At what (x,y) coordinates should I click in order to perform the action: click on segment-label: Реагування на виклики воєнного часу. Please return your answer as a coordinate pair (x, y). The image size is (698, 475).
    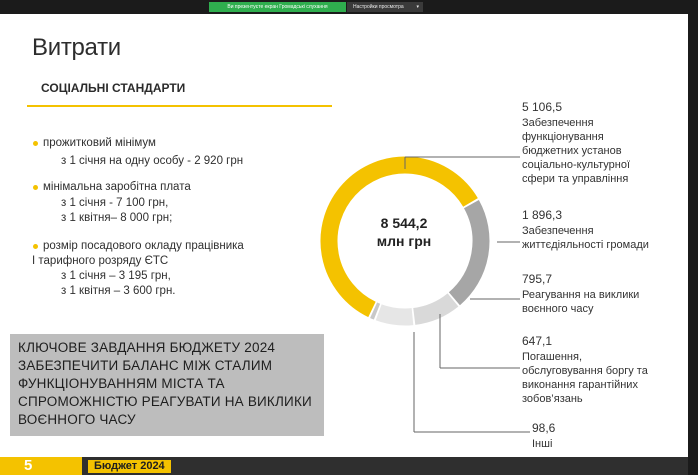
    Looking at the image, I should click on (581, 302).